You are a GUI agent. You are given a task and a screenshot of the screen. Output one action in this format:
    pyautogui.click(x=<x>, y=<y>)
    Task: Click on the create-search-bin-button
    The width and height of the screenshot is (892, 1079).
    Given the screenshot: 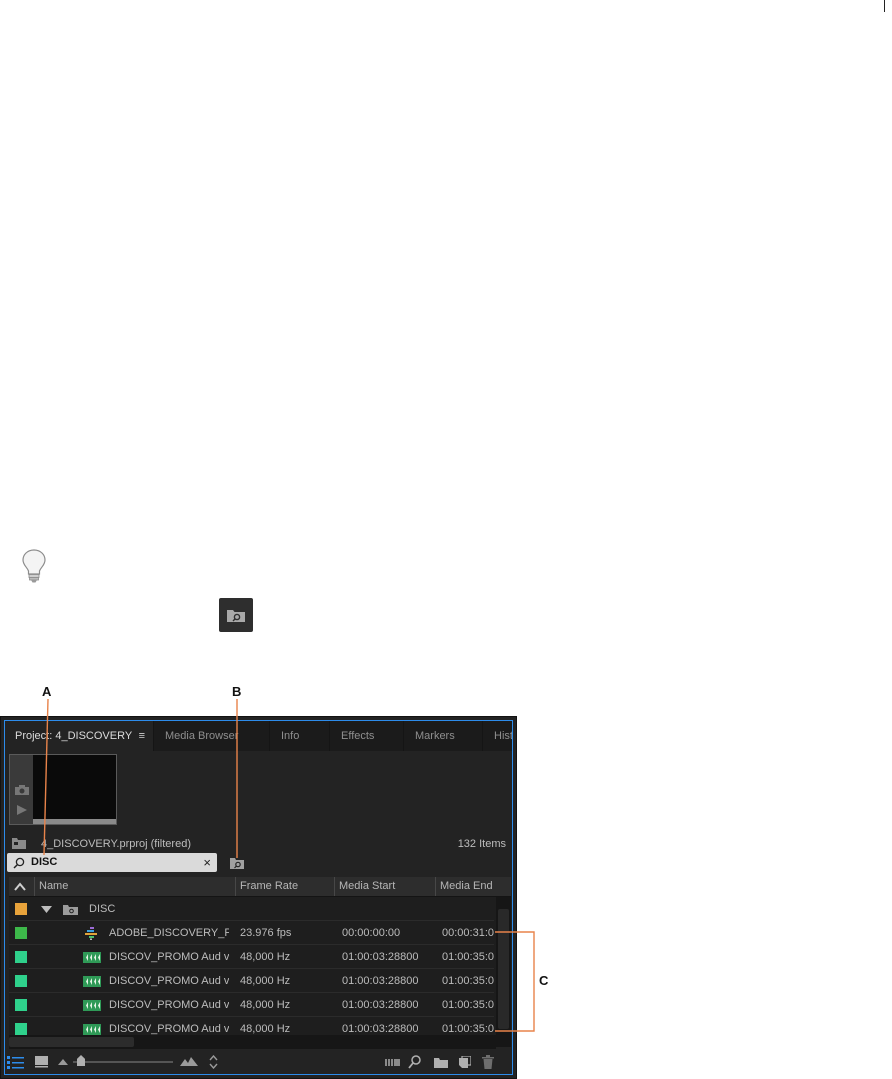 What is the action you would take?
    pyautogui.click(x=237, y=862)
    